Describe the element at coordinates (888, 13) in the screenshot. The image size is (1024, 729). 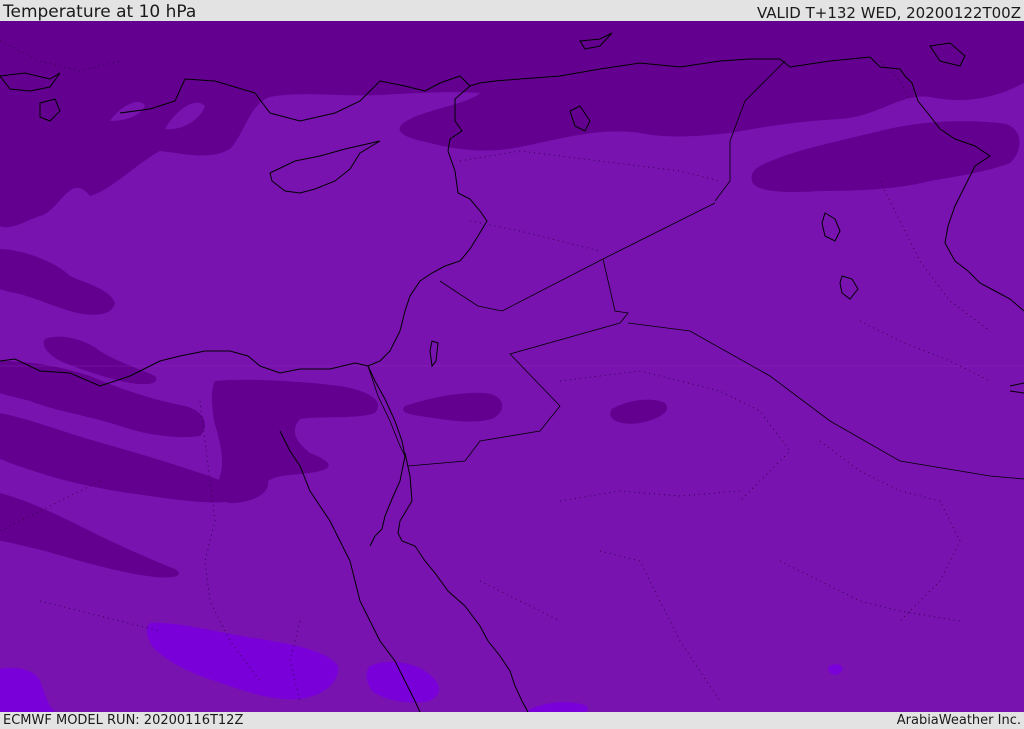
I see `valid-time: VALID T+132 WED, 20200122T00Z` at that location.